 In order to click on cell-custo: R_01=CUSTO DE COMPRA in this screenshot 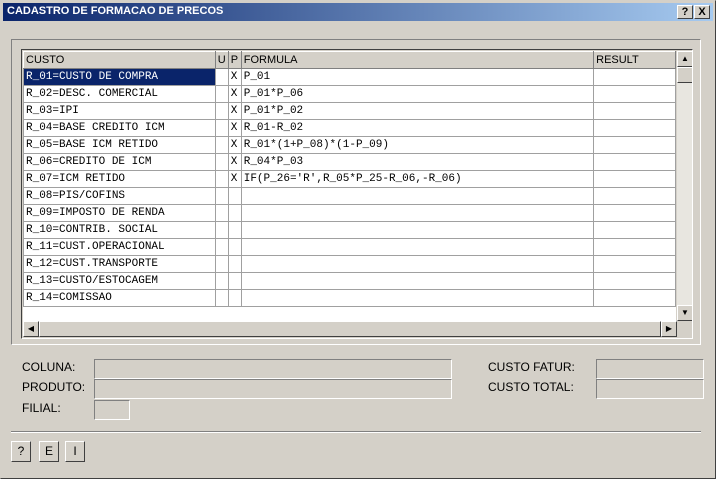, I will do `click(119, 77)`.